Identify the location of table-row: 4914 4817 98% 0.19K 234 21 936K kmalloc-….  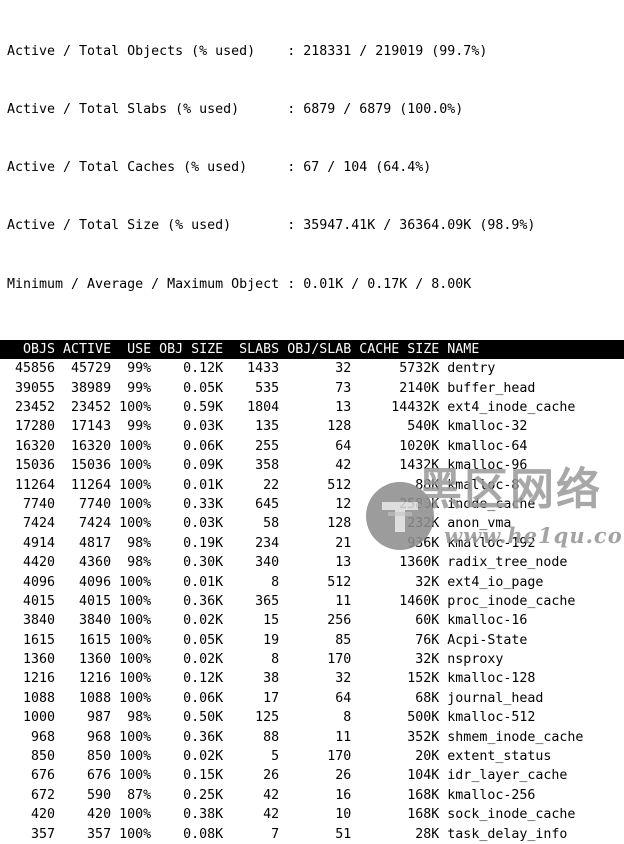
(271, 543).